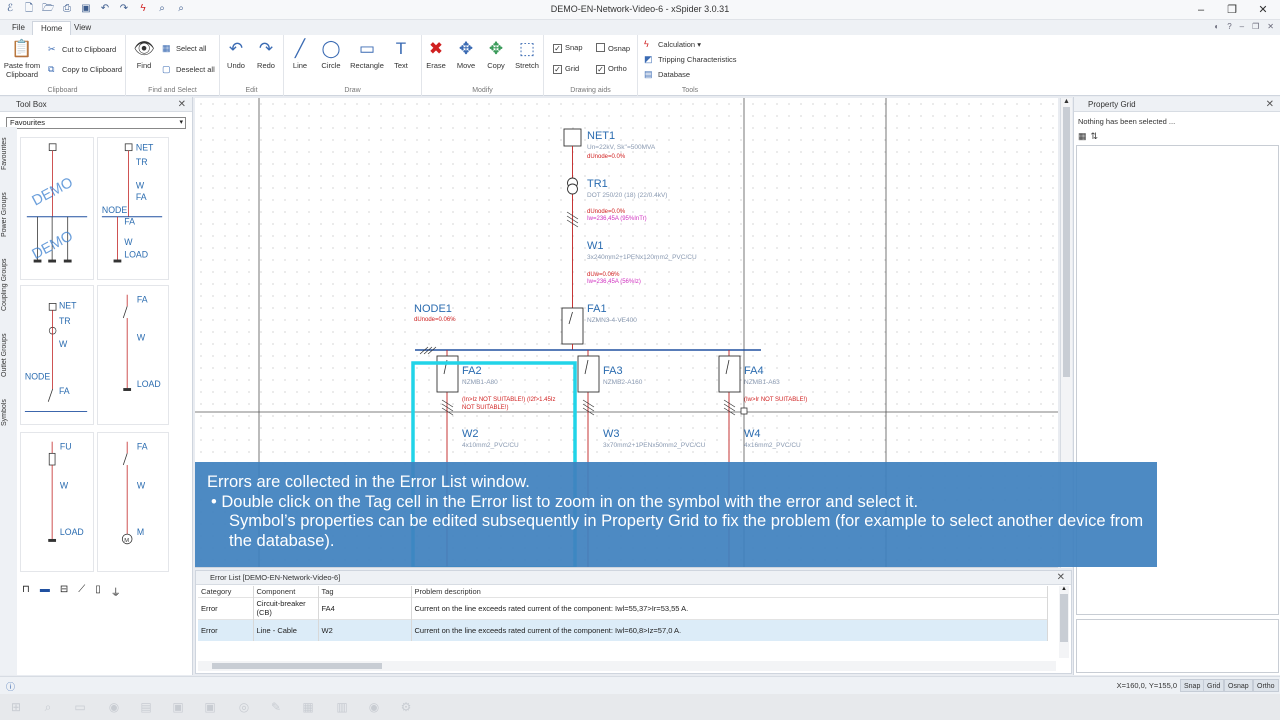 The height and width of the screenshot is (720, 1280). What do you see at coordinates (365, 607) in the screenshot?
I see `cell-tag: FA4` at bounding box center [365, 607].